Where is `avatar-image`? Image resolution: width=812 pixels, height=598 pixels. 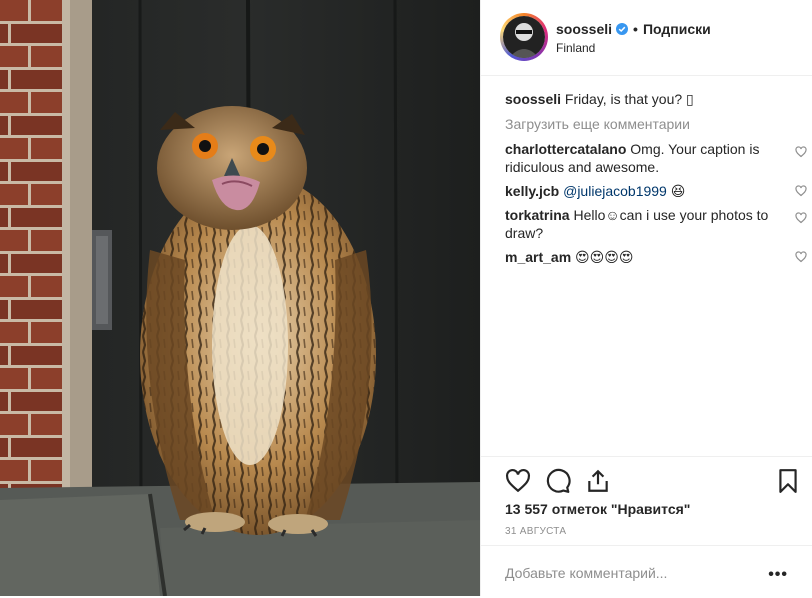 avatar-image is located at coordinates (524, 37).